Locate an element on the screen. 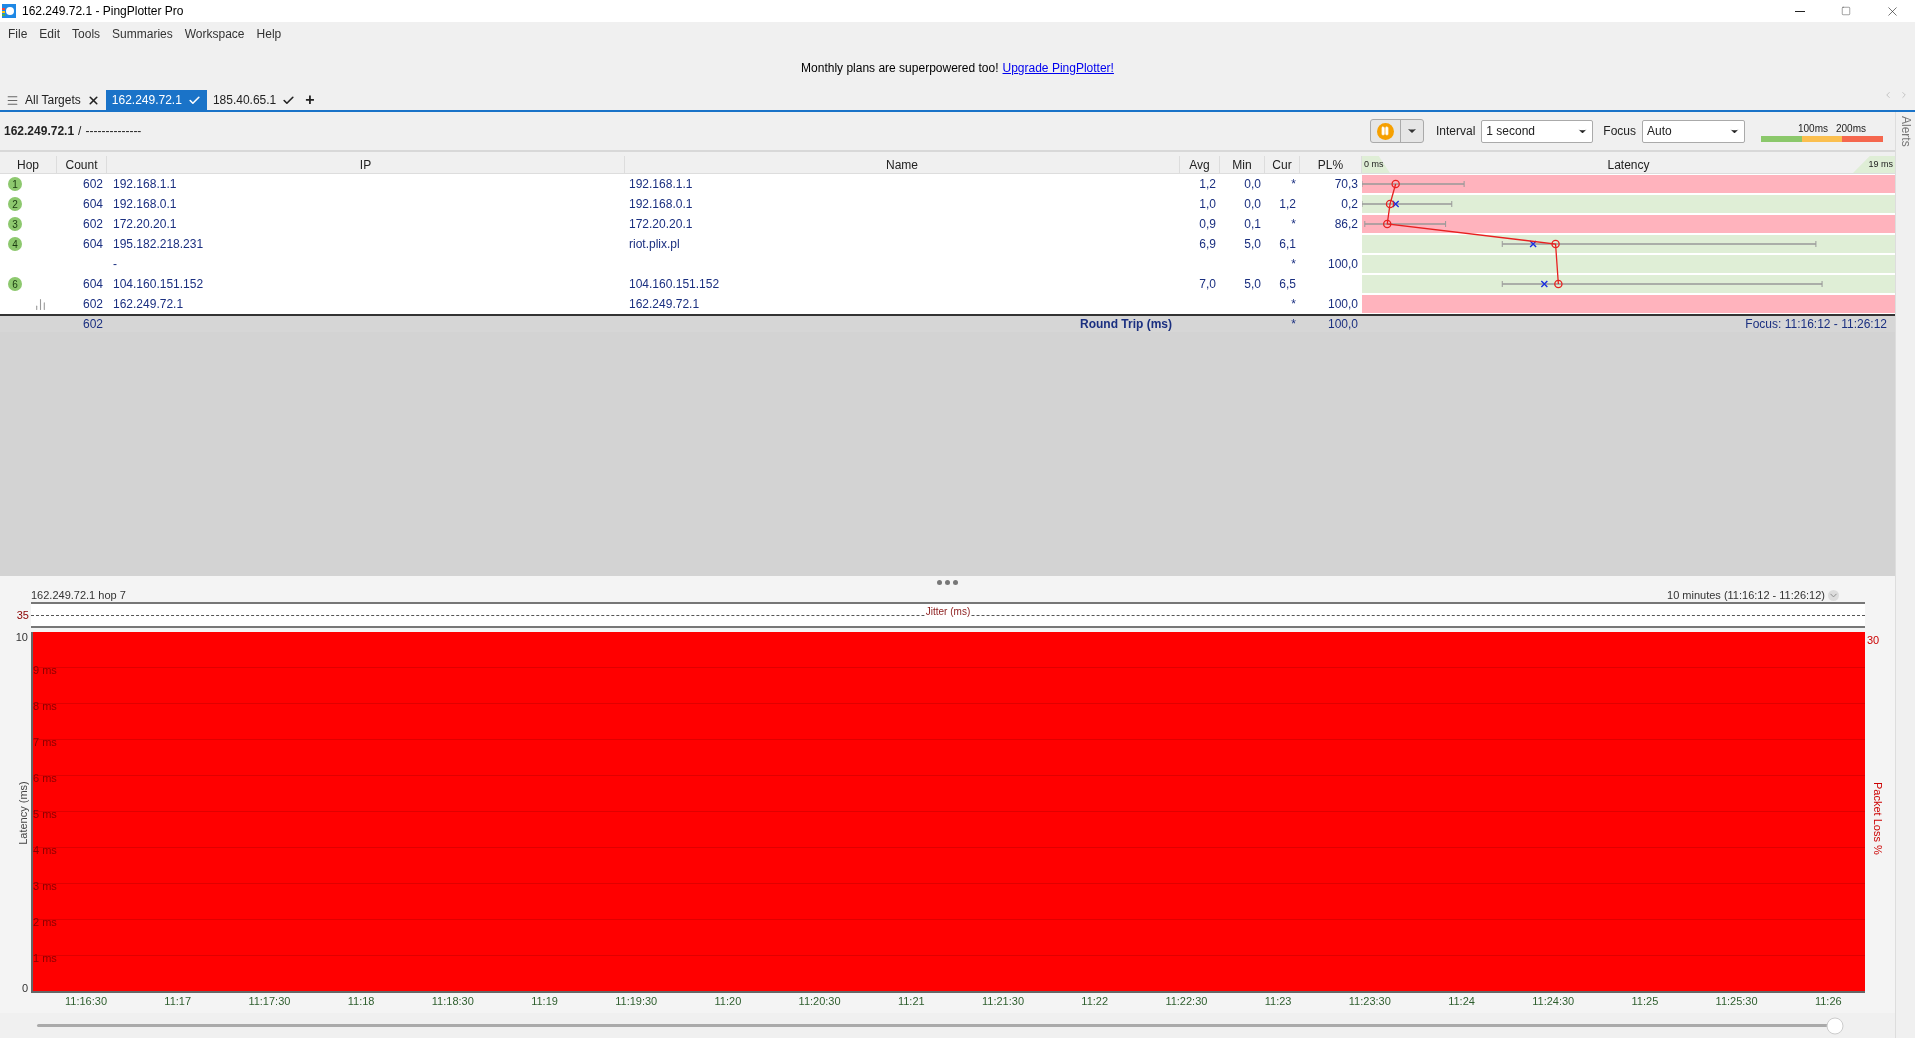 The image size is (1915, 1038). target-address: 162.249.72.1 is located at coordinates (39, 131).